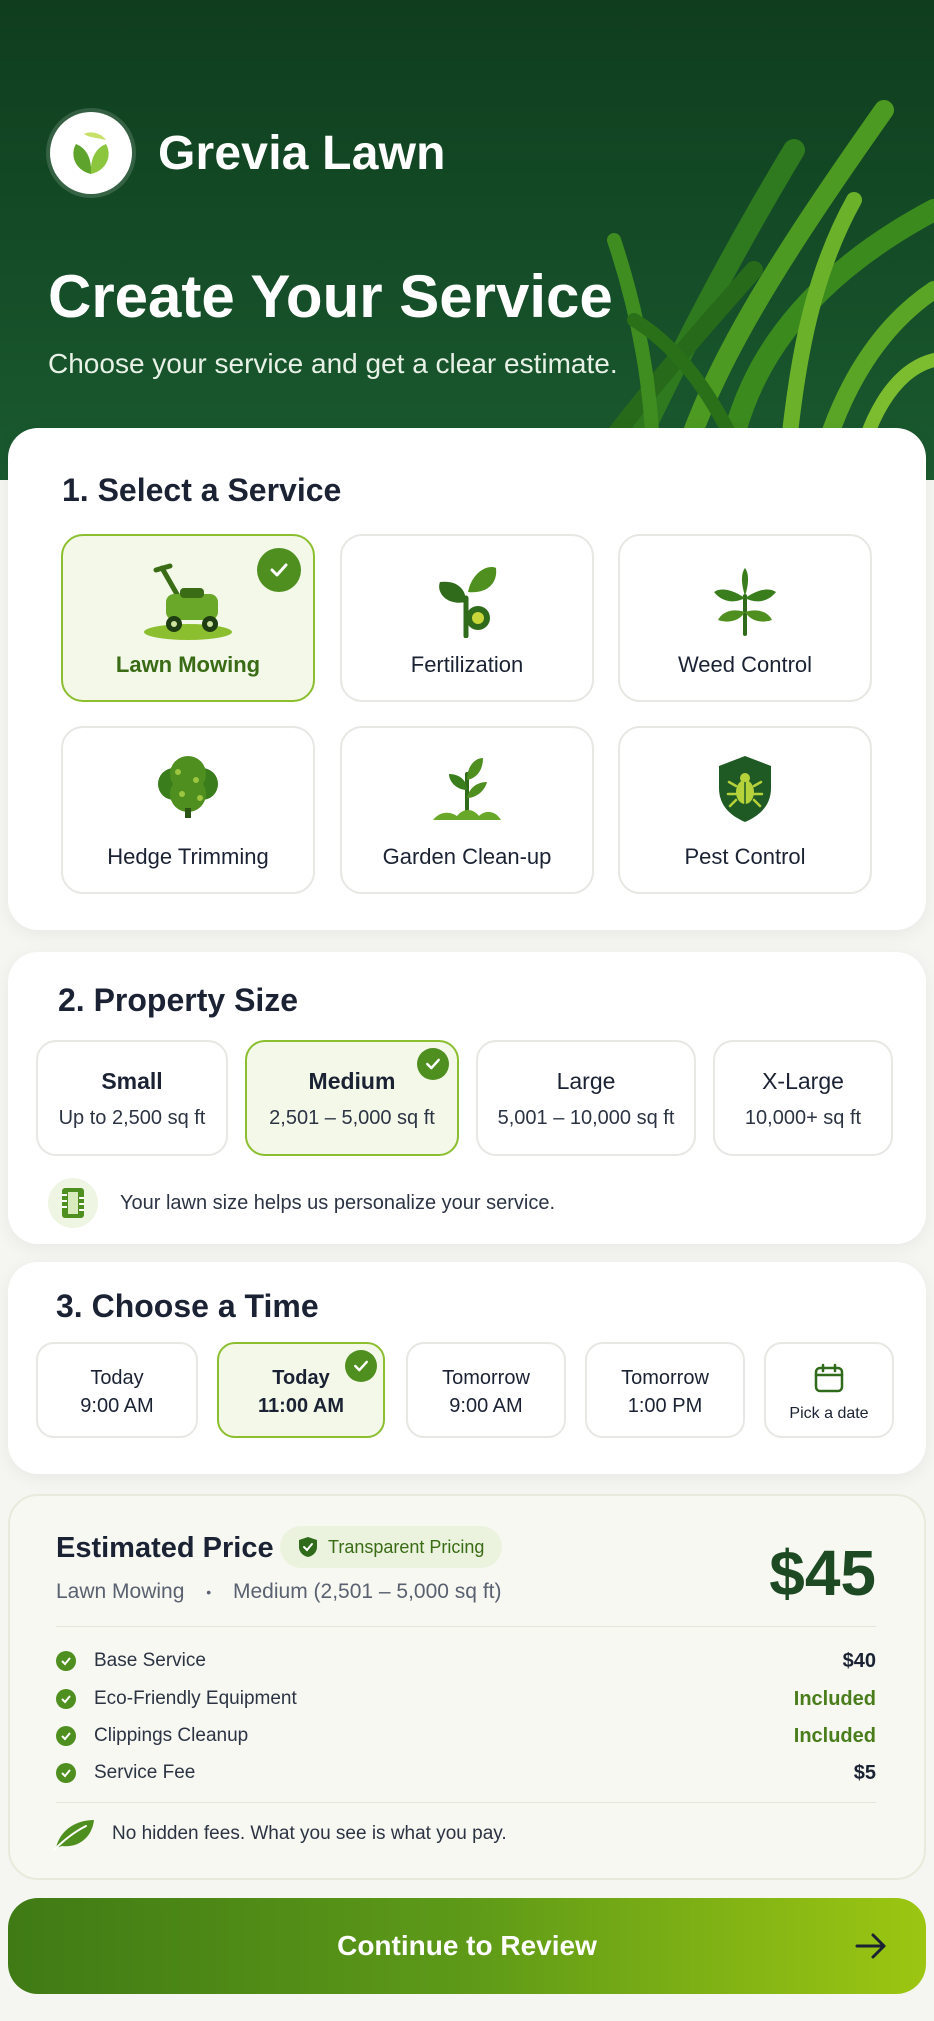 This screenshot has height=2021, width=934. What do you see at coordinates (195, 1698) in the screenshot?
I see `price-line-name: Eco-Friendly Equipment` at bounding box center [195, 1698].